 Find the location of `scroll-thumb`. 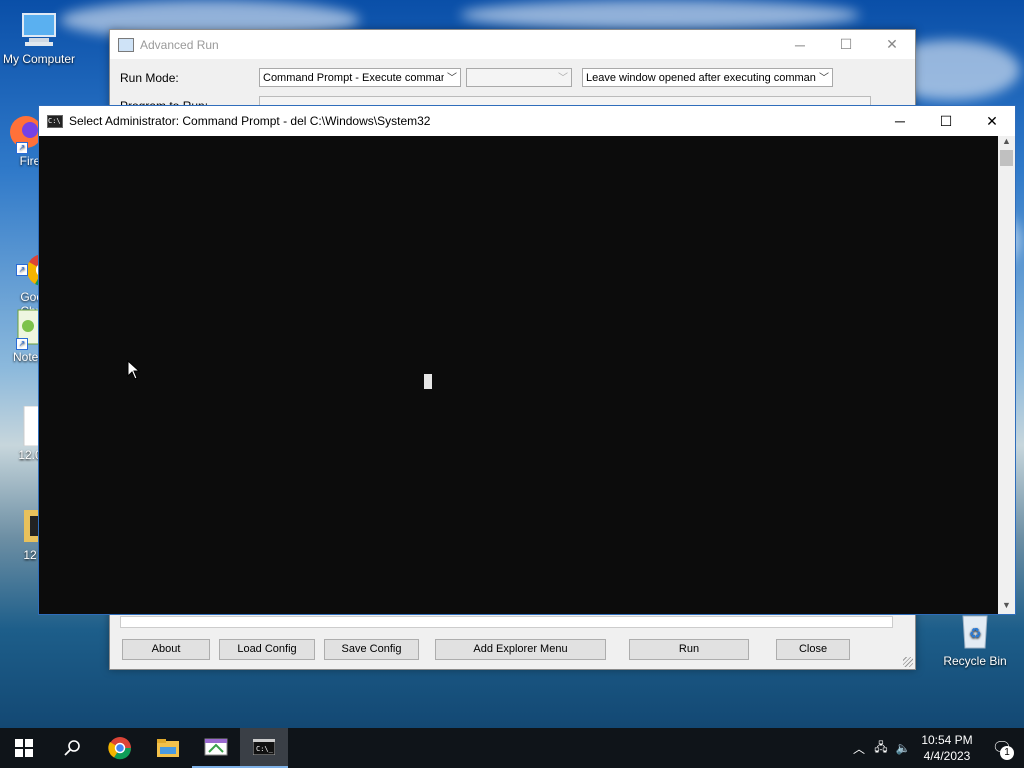

scroll-thumb is located at coordinates (1006, 158).